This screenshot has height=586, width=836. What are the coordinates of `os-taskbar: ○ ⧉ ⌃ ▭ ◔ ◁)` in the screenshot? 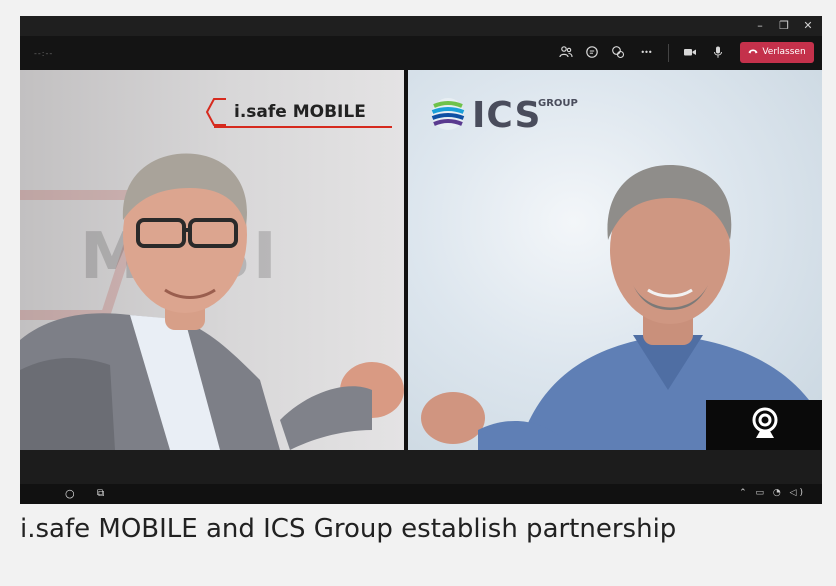 It's located at (421, 494).